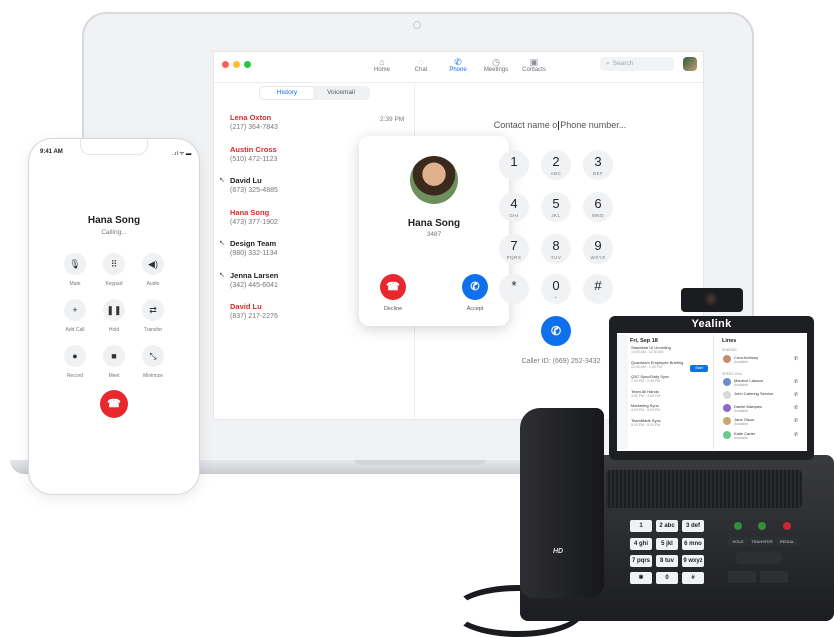  Describe the element at coordinates (641, 544) in the screenshot. I see `desk-key: 4 ghi` at that location.